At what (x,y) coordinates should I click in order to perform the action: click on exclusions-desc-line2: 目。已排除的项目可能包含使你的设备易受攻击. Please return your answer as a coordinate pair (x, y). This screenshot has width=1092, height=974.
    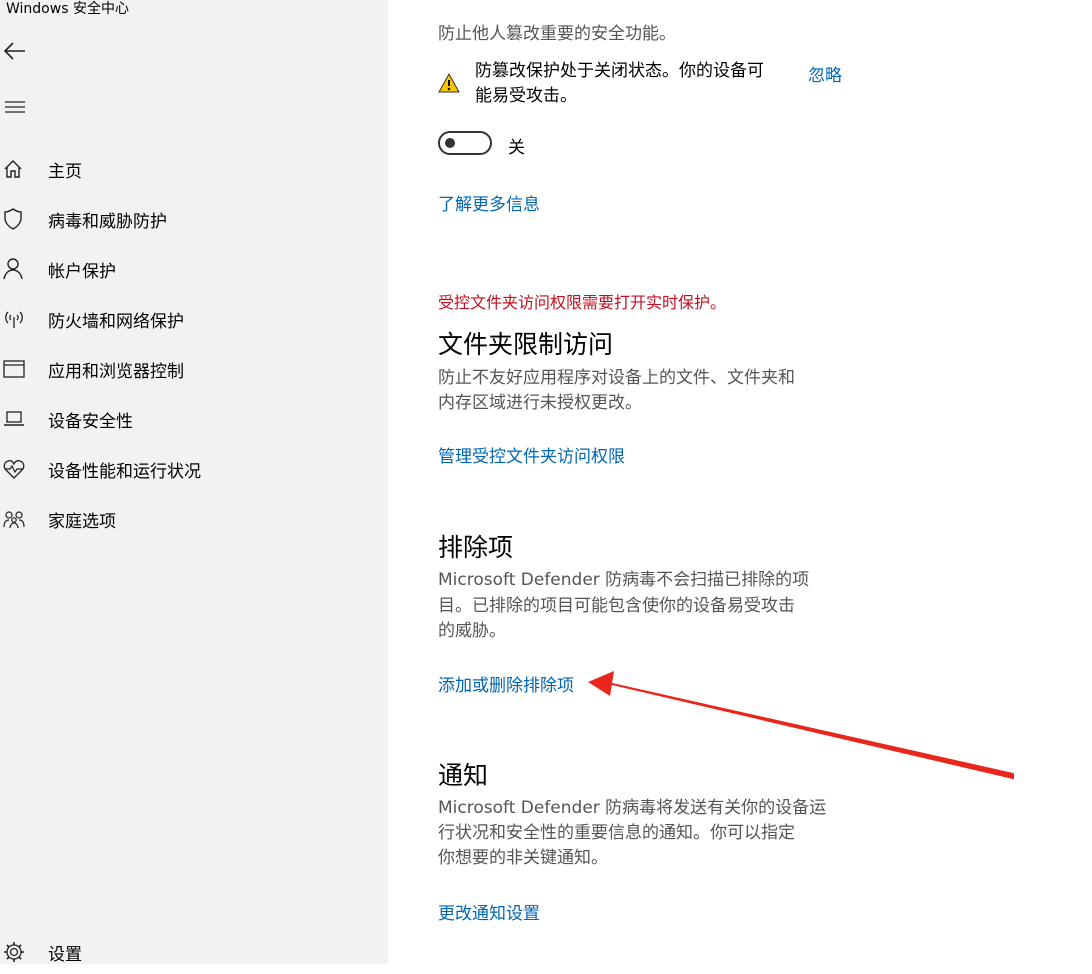
    Looking at the image, I should click on (616, 606).